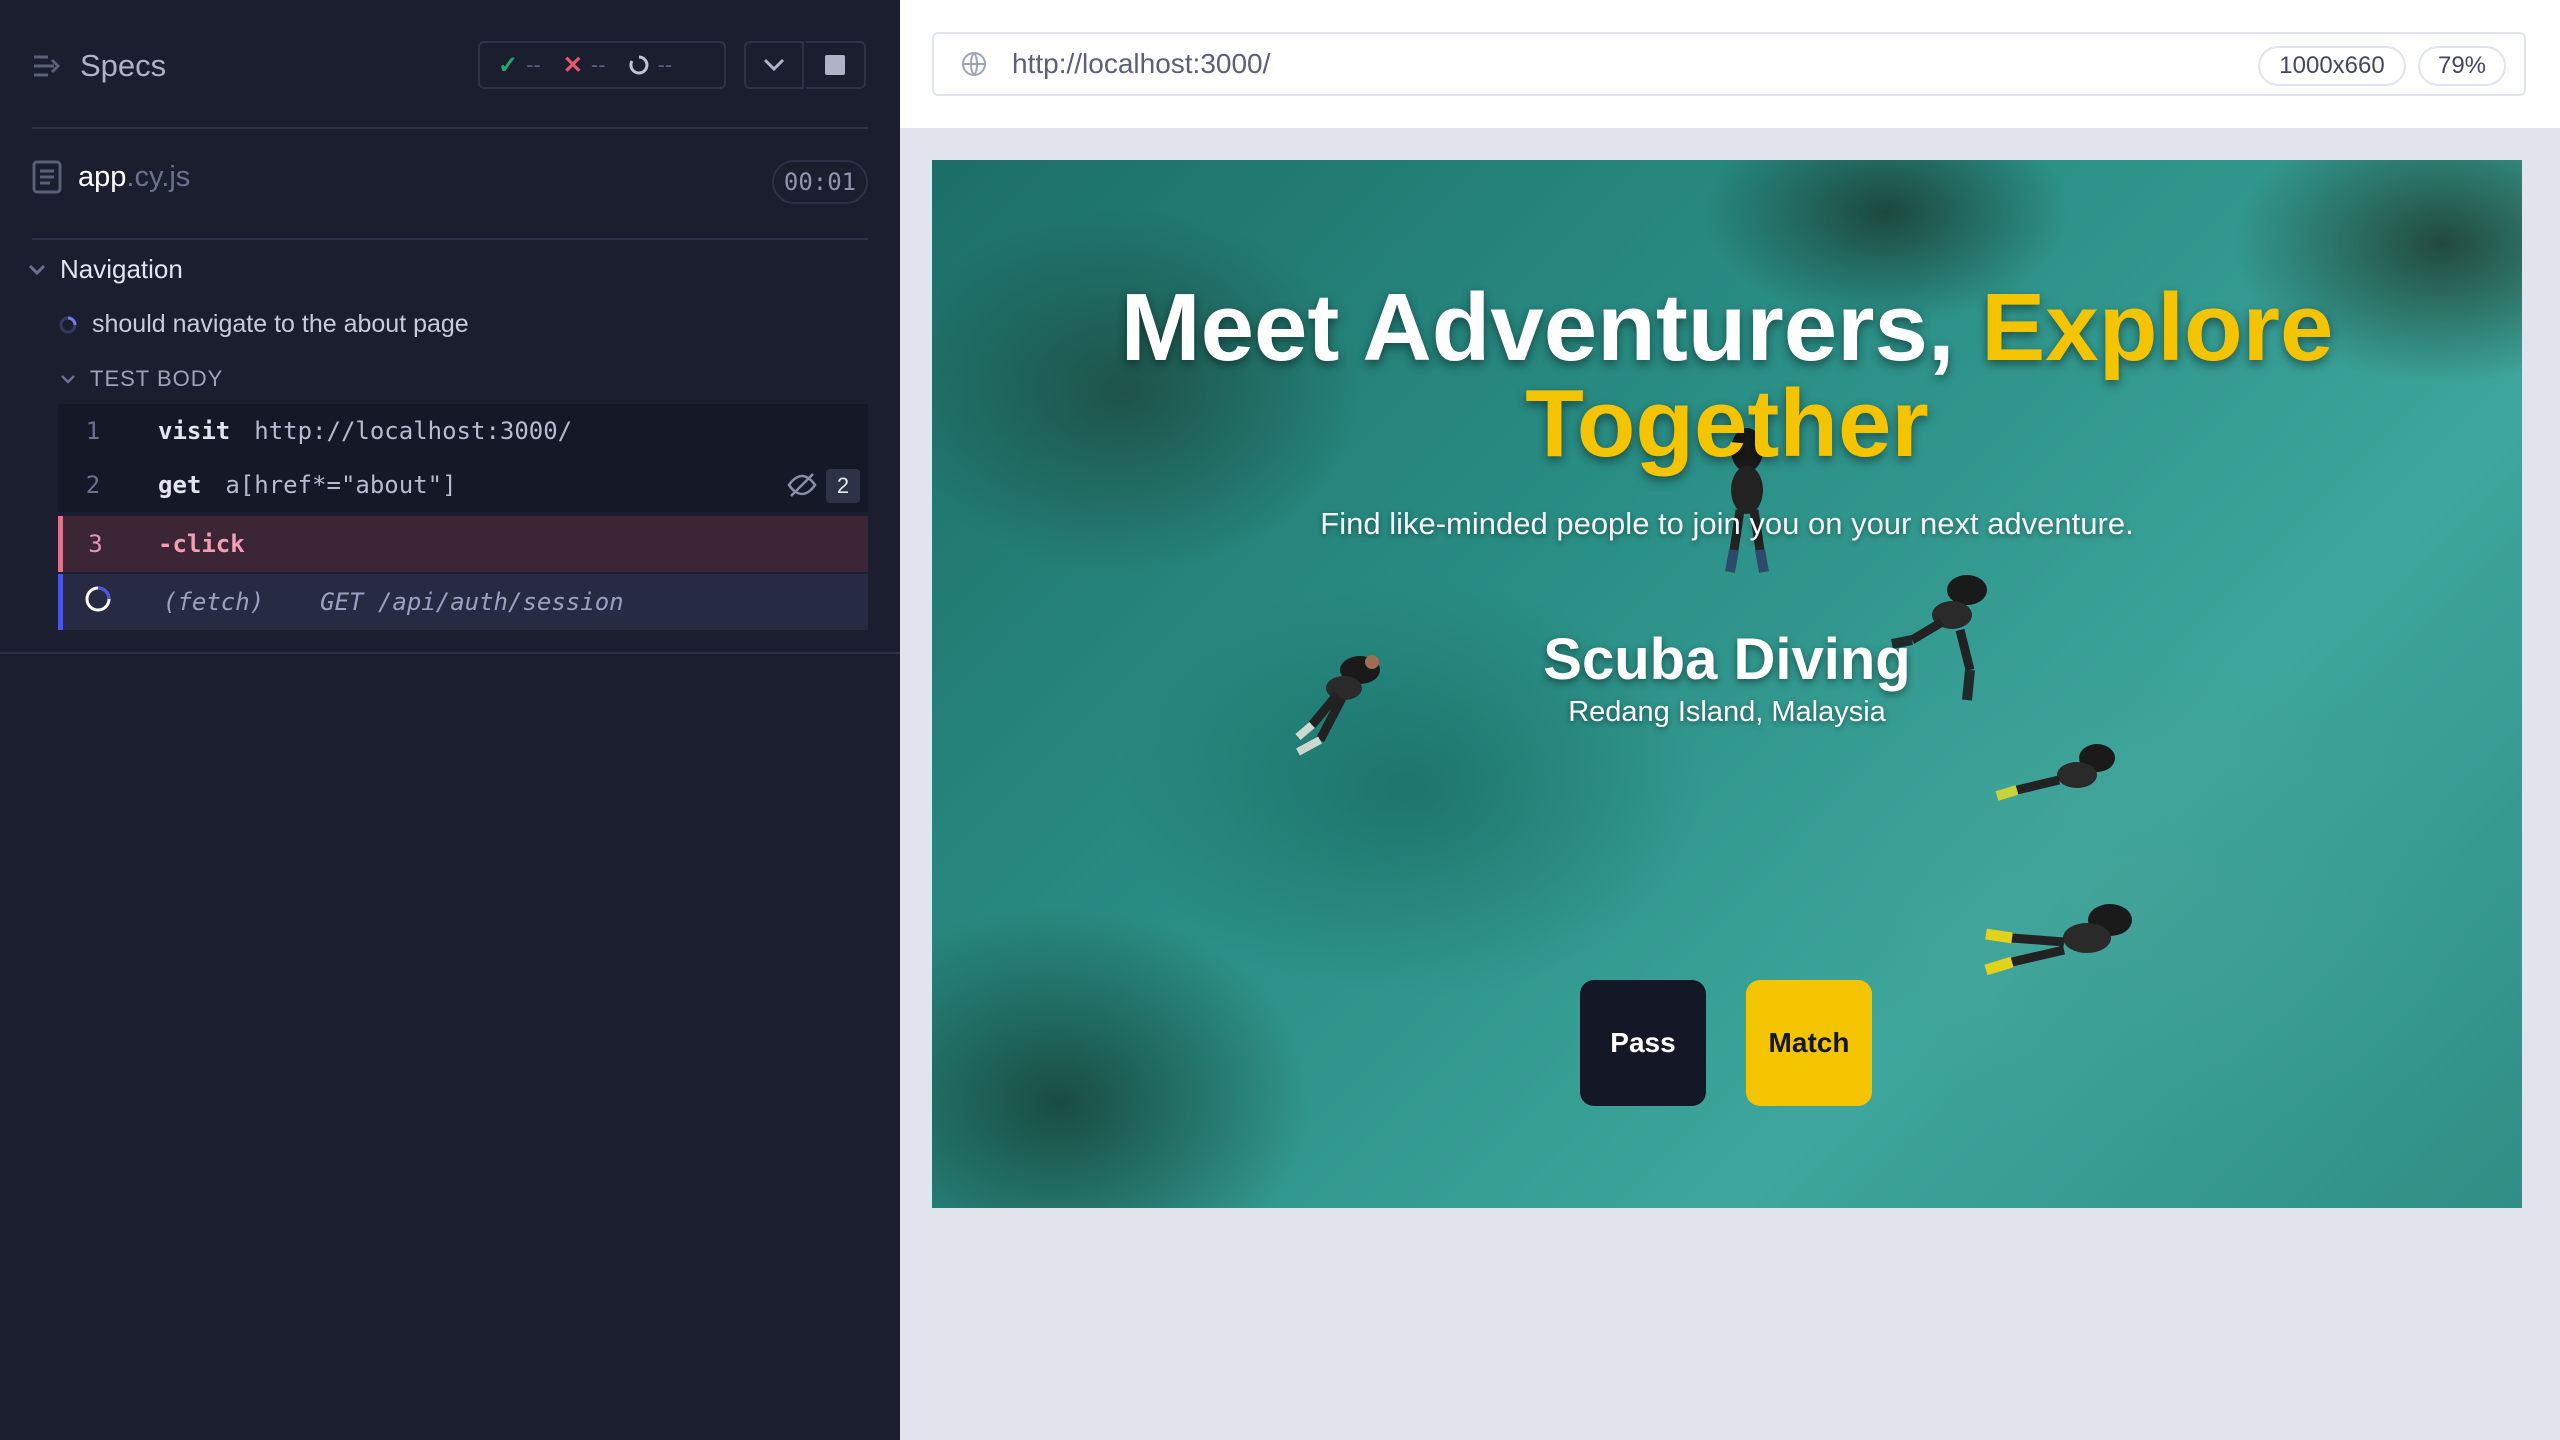  Describe the element at coordinates (201, 544) in the screenshot. I see `command-name: -click` at that location.